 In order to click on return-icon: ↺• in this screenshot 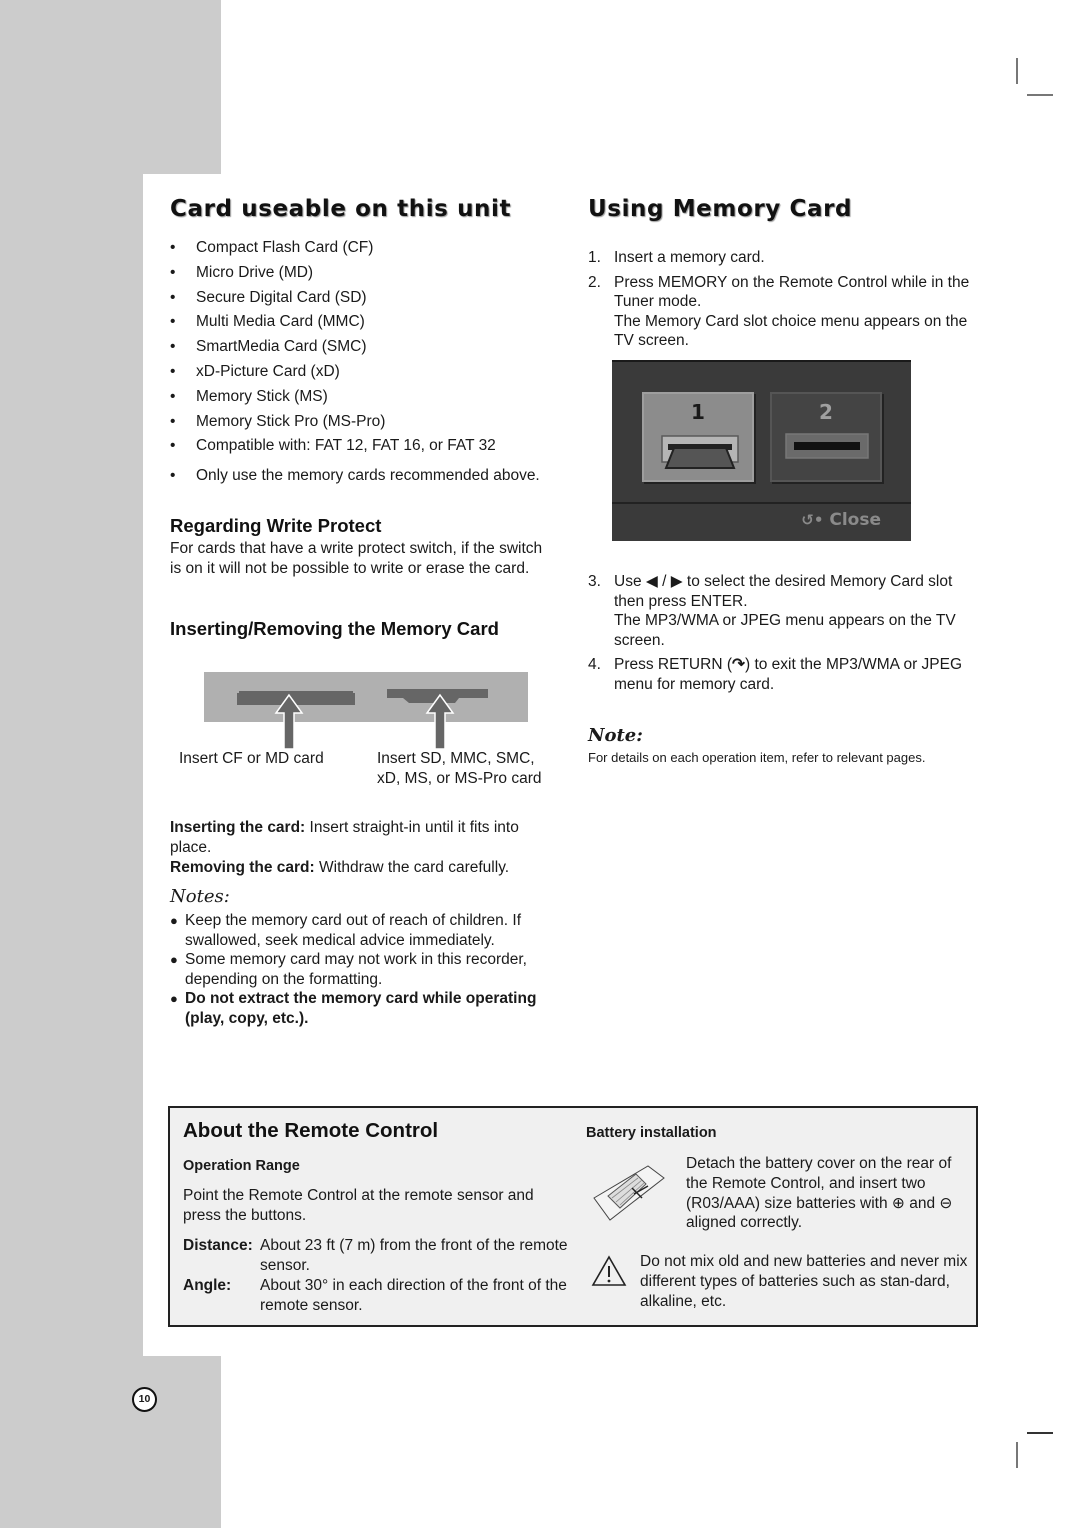, I will do `click(812, 520)`.